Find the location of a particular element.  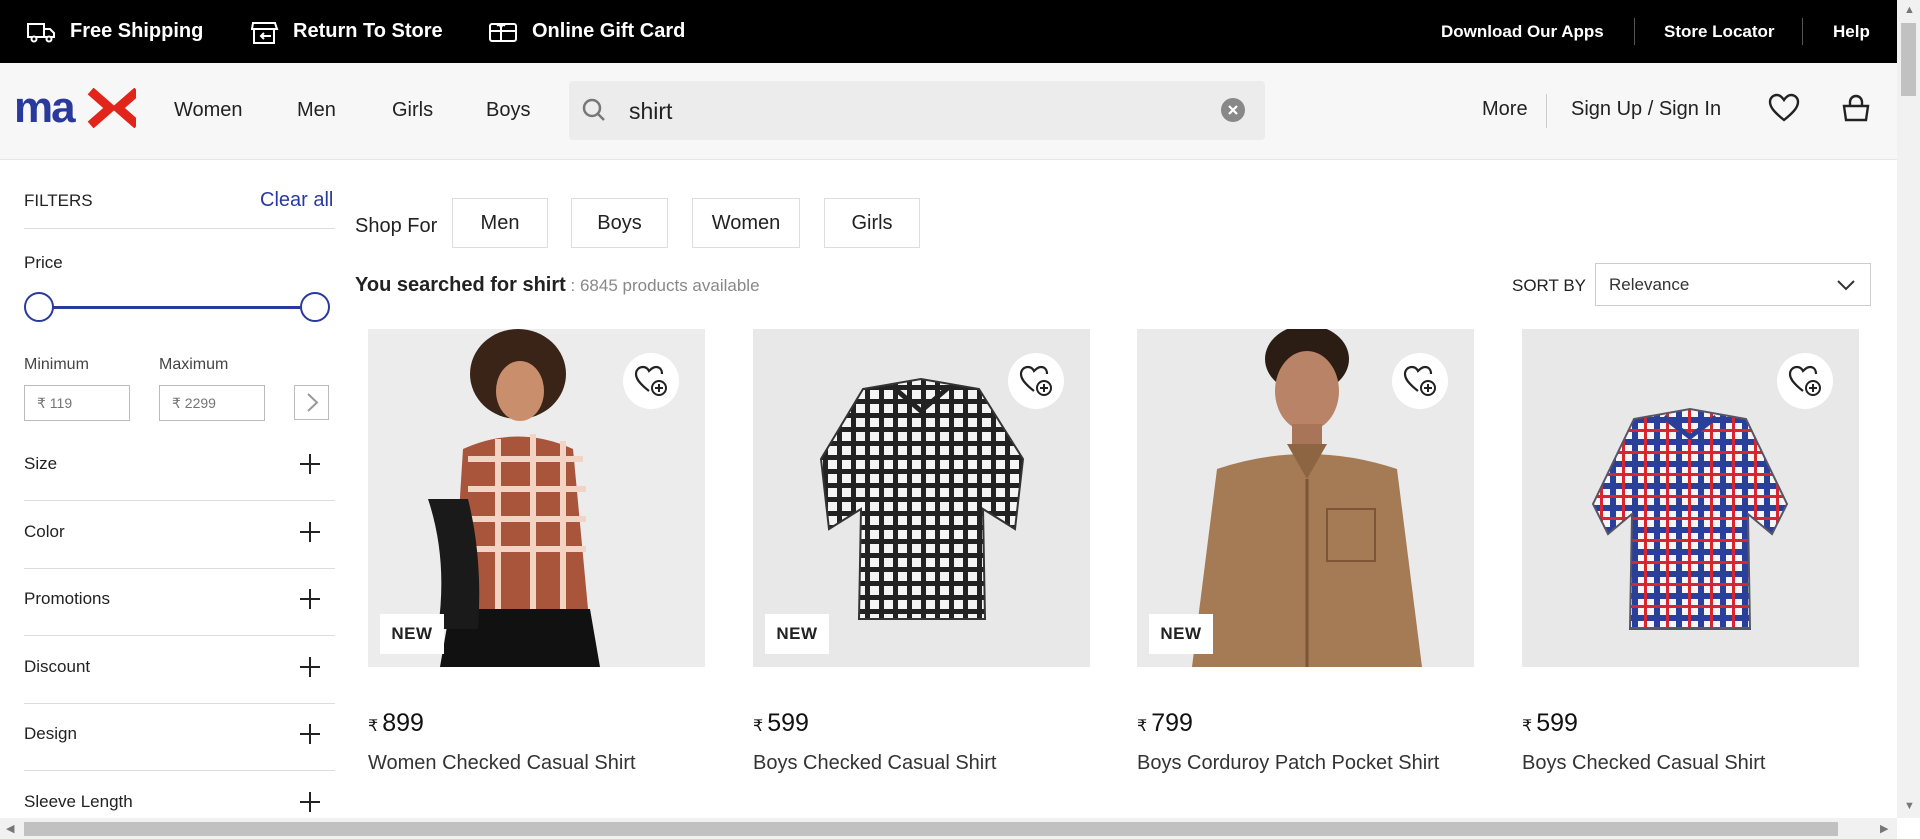

price-value: 799 is located at coordinates (1172, 723).